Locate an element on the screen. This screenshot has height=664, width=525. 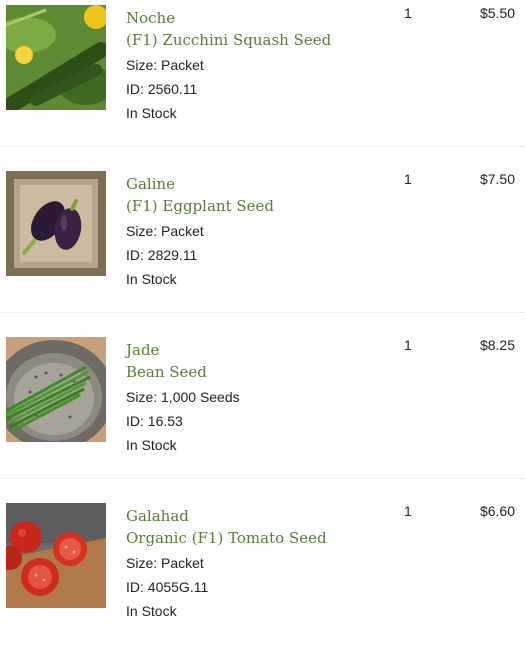
product-name: Jade is located at coordinates (142, 350).